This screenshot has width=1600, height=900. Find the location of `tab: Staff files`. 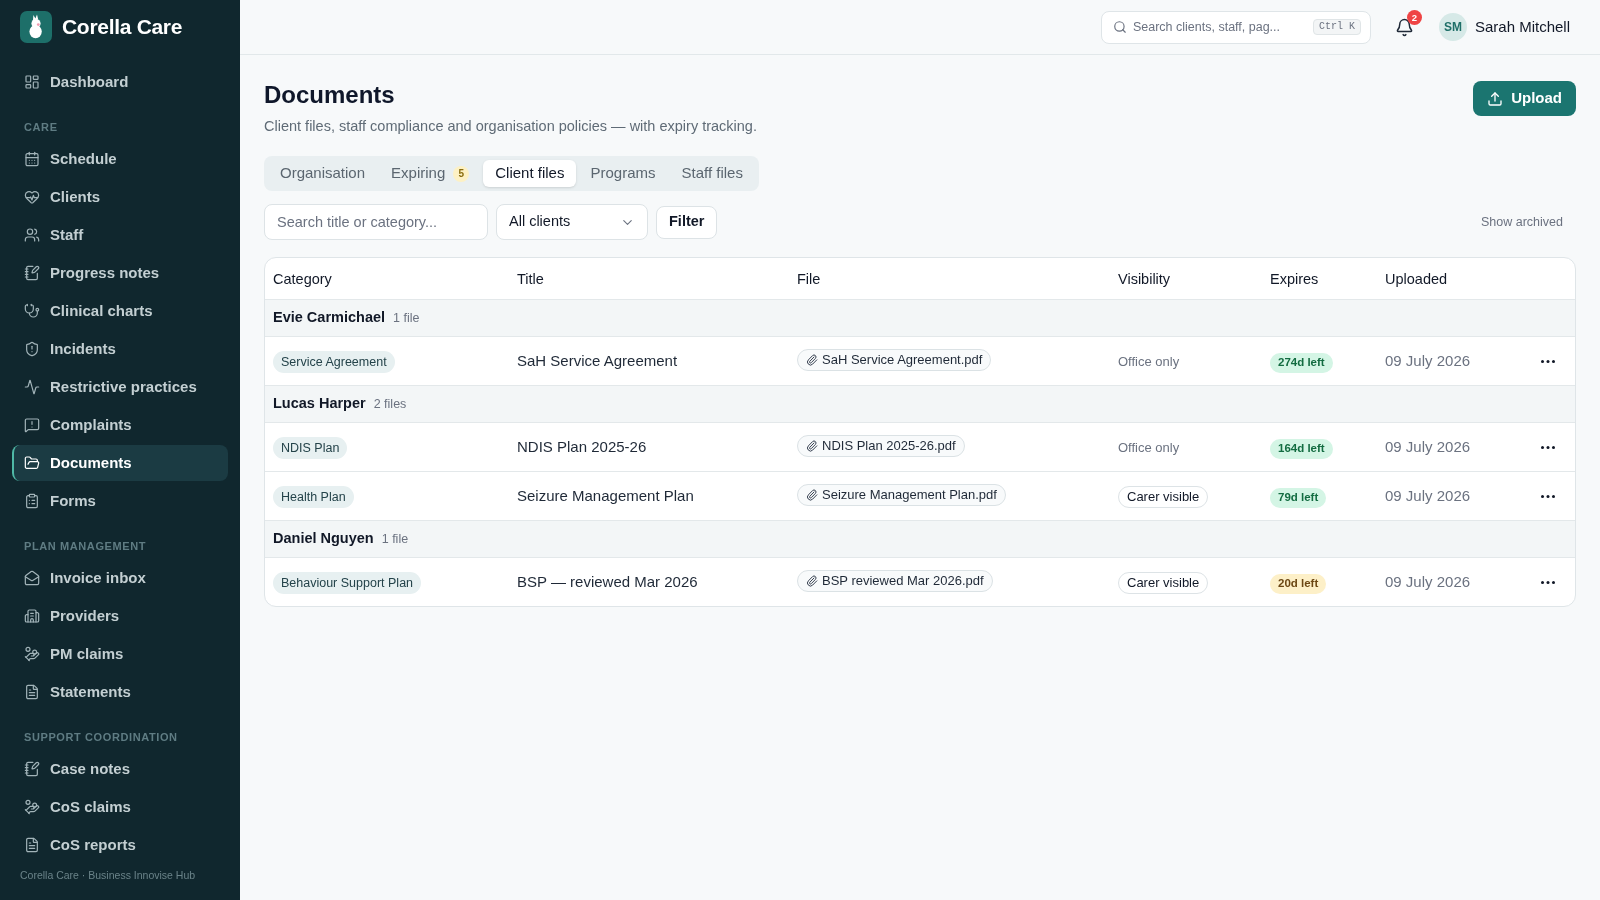

tab: Staff files is located at coordinates (712, 173).